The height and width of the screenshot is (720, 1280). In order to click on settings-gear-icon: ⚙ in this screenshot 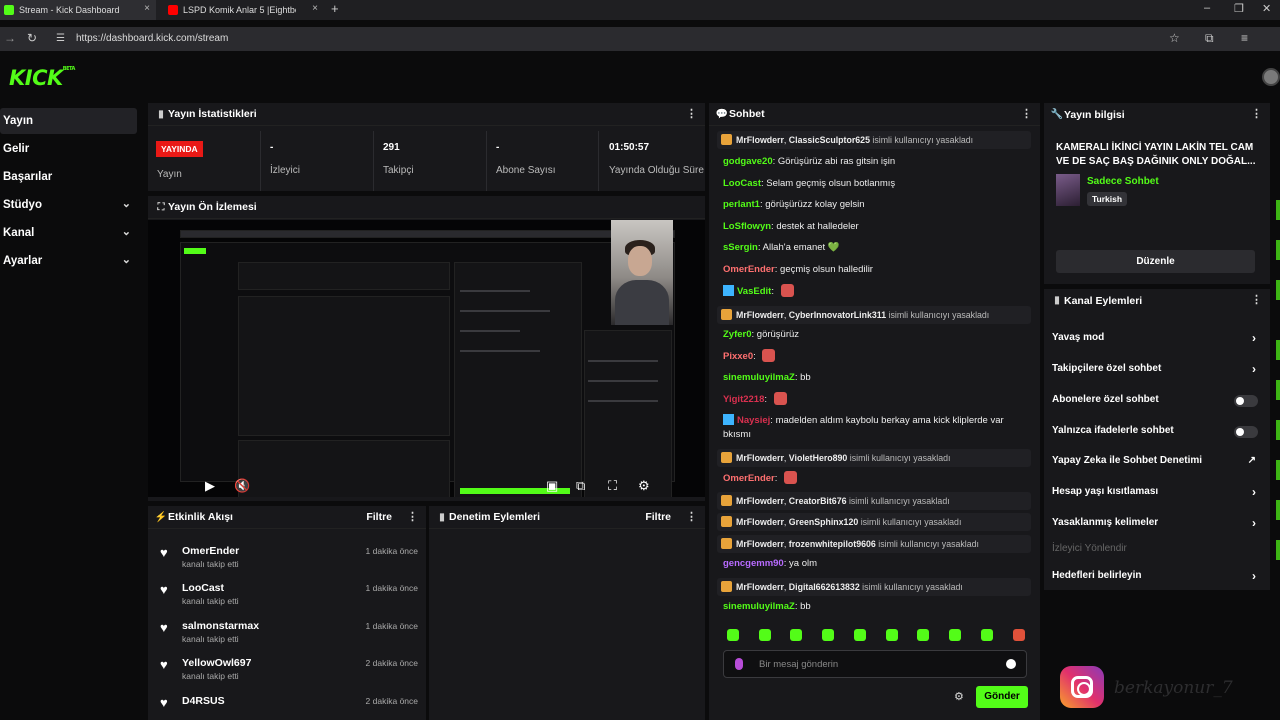, I will do `click(644, 486)`.